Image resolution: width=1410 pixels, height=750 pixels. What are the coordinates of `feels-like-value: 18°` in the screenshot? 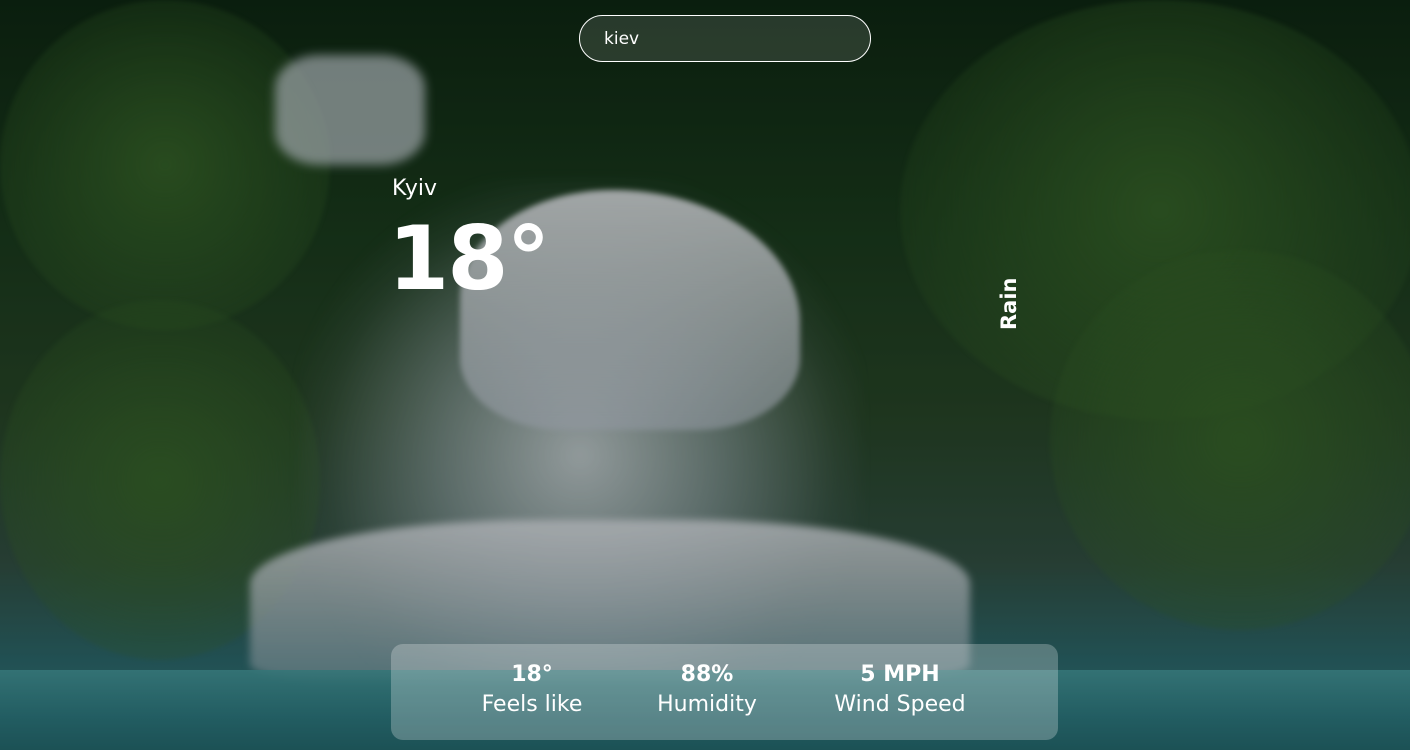 It's located at (532, 674).